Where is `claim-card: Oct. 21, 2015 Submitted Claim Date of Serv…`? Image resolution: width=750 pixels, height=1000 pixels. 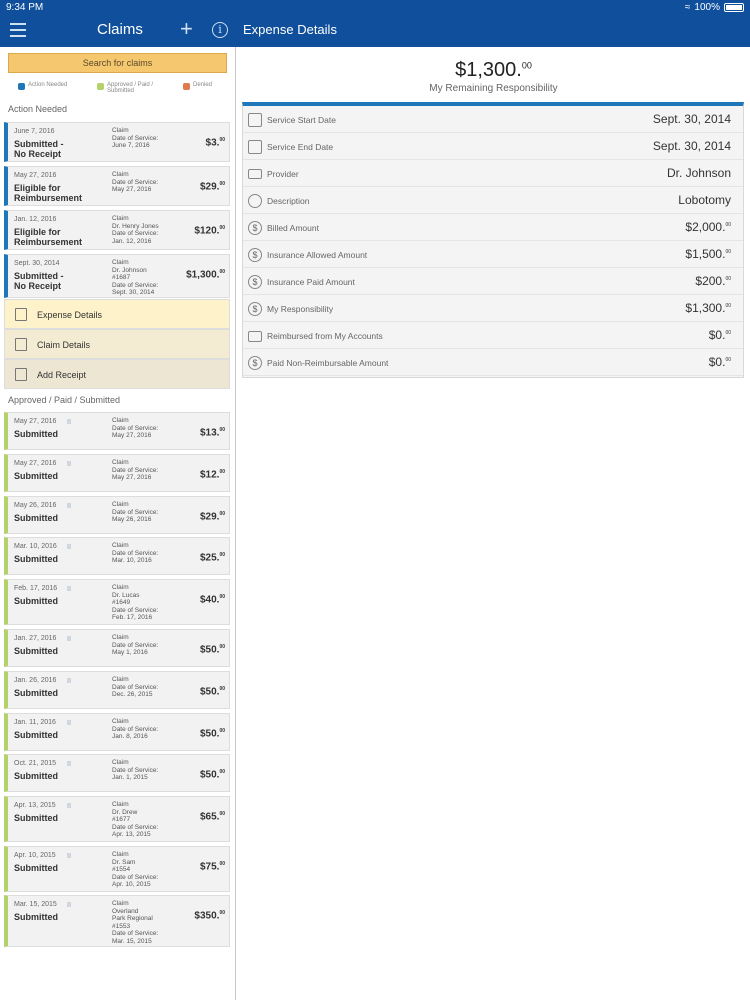 claim-card: Oct. 21, 2015 Submitted Claim Date of Serv… is located at coordinates (117, 773).